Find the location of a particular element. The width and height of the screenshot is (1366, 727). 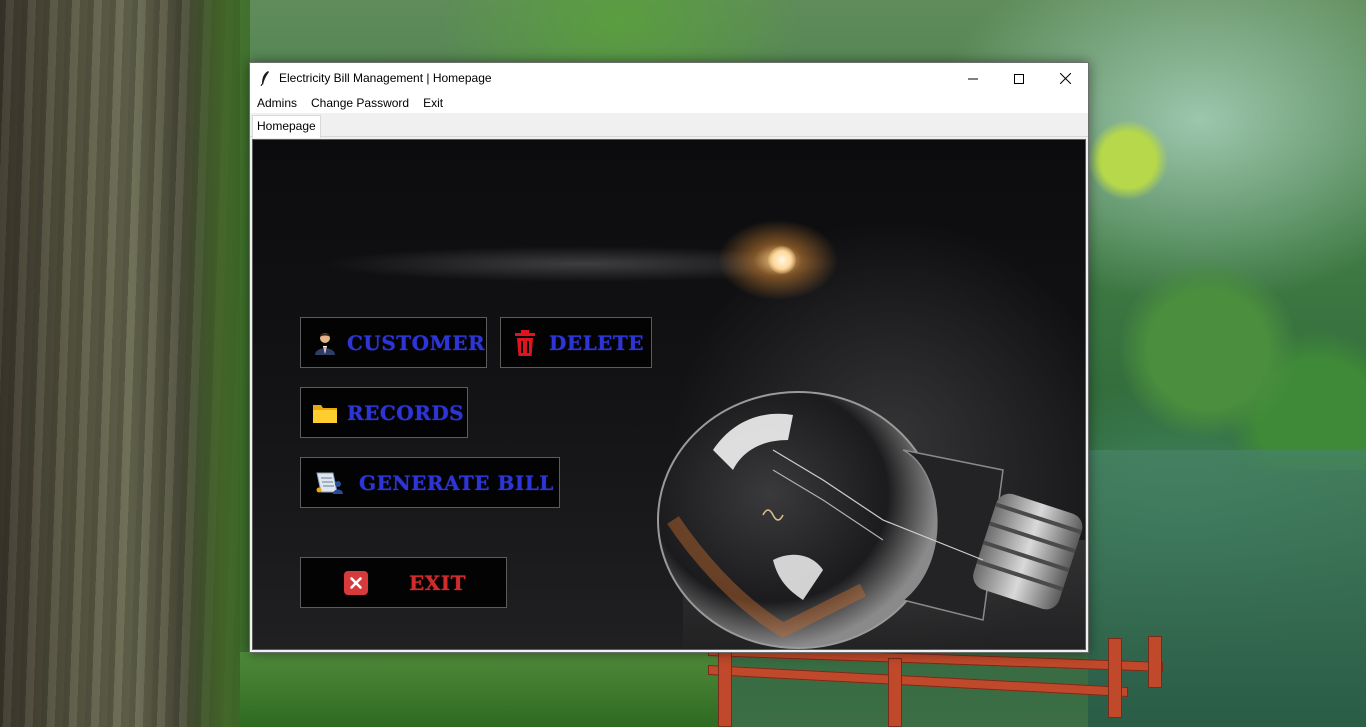

customer-button: CUSTOMER is located at coordinates (393, 342).